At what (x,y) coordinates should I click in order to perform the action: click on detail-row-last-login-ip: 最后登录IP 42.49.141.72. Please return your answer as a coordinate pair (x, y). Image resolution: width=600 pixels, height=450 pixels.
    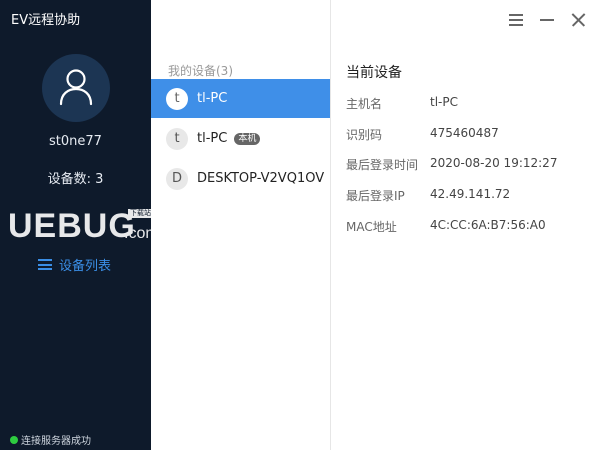
    Looking at the image, I should click on (471, 197).